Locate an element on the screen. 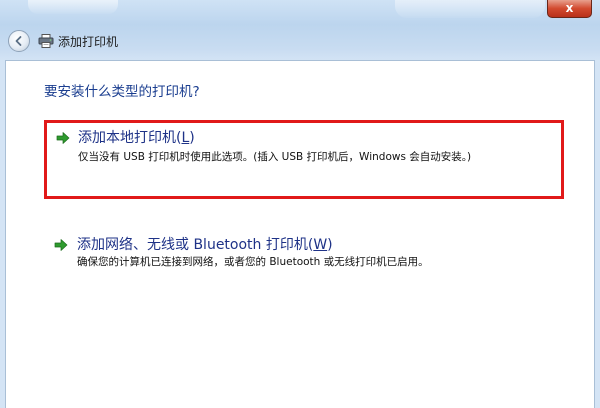 The image size is (600, 408). back-arrow-icon is located at coordinates (18, 41).